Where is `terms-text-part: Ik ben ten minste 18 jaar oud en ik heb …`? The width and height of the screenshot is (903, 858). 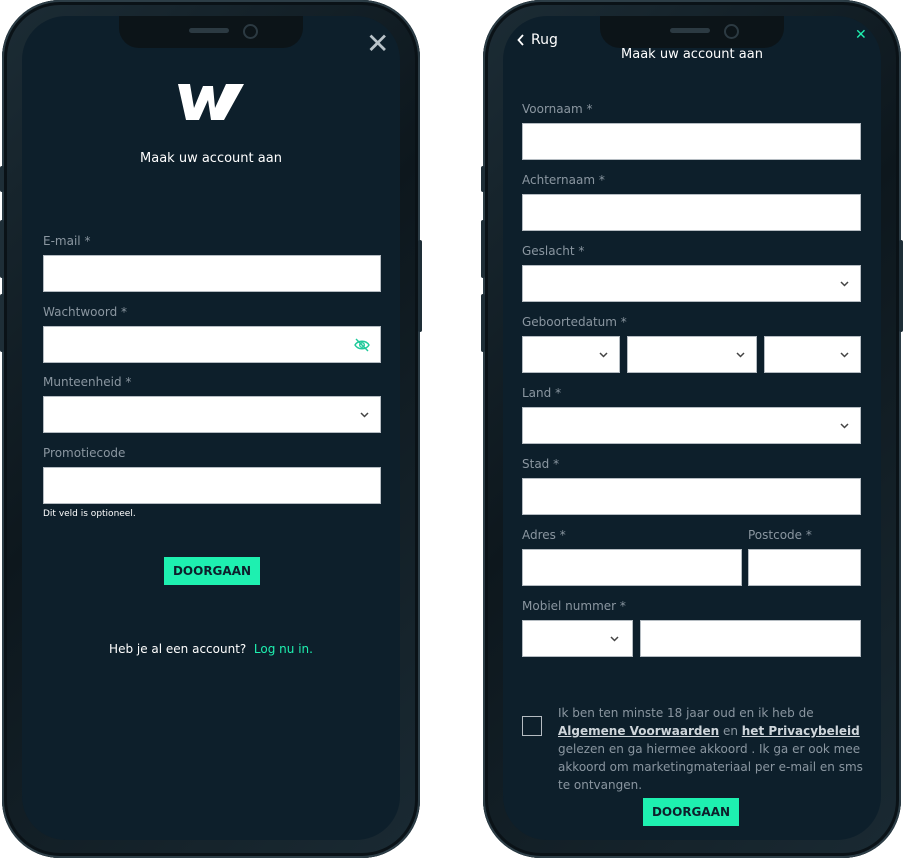
terms-text-part: Ik ben ten minste 18 jaar oud en ik heb … is located at coordinates (686, 713).